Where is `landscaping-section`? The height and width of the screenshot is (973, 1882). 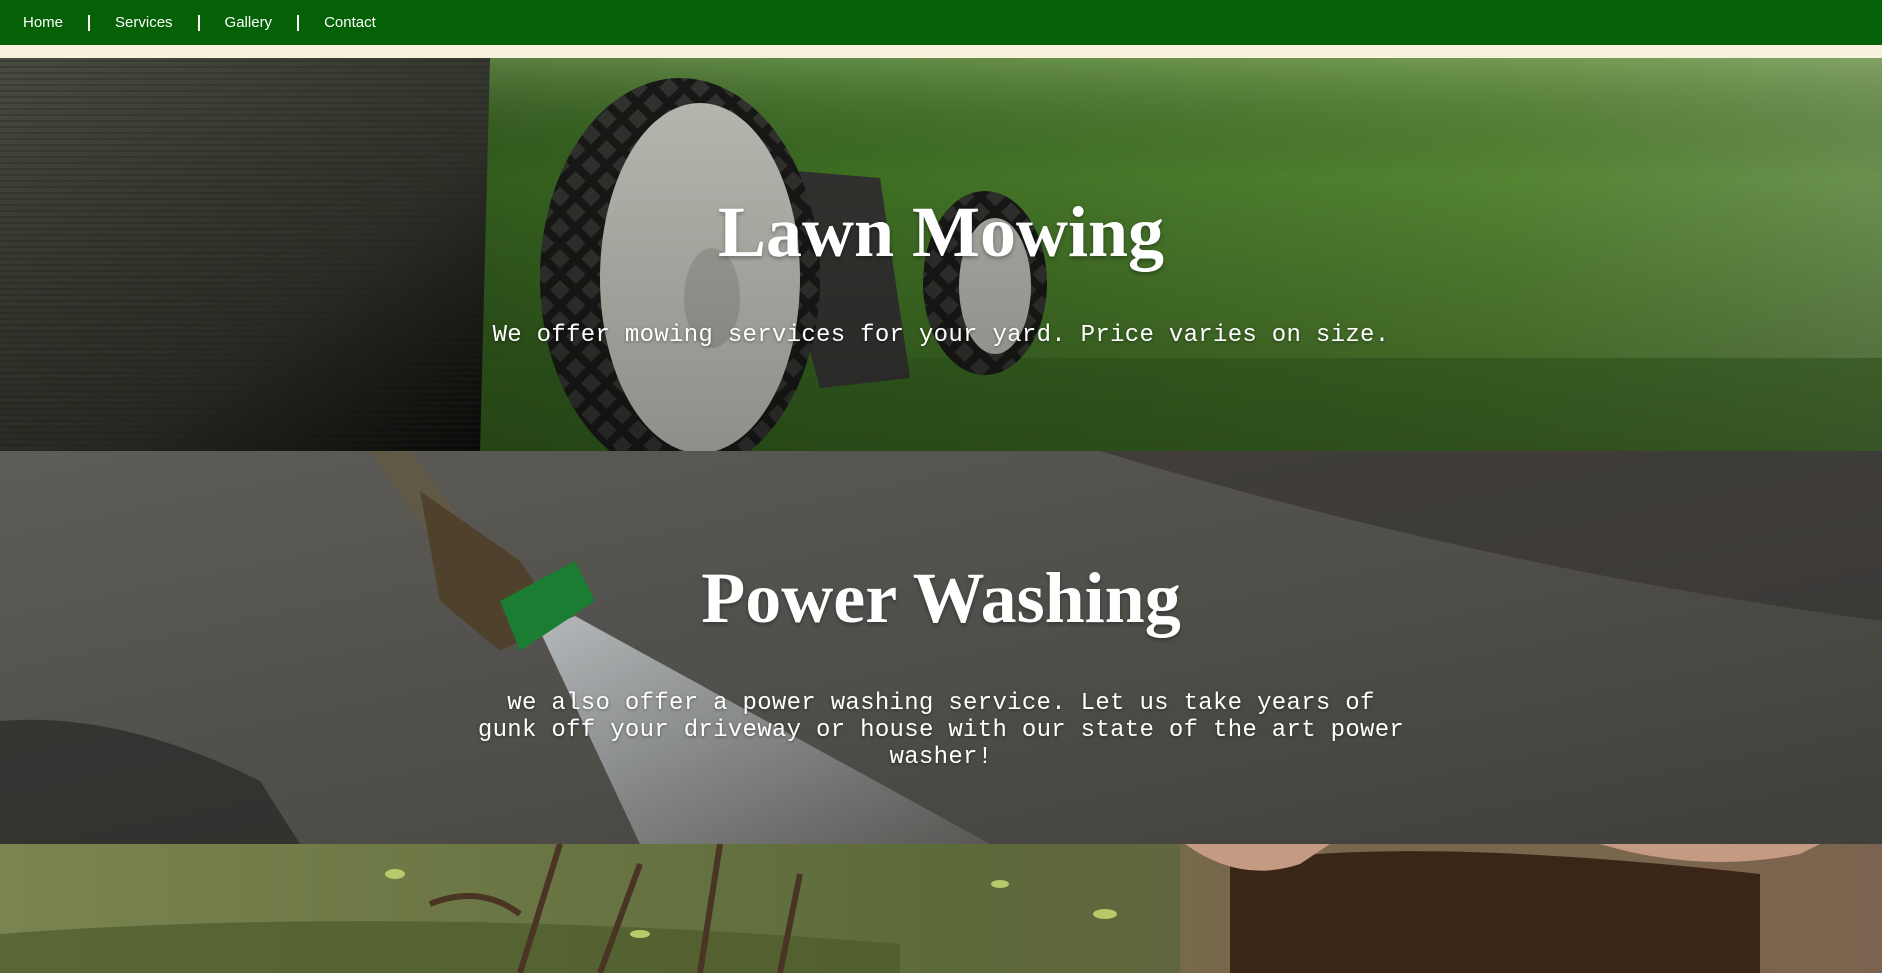 landscaping-section is located at coordinates (941, 908).